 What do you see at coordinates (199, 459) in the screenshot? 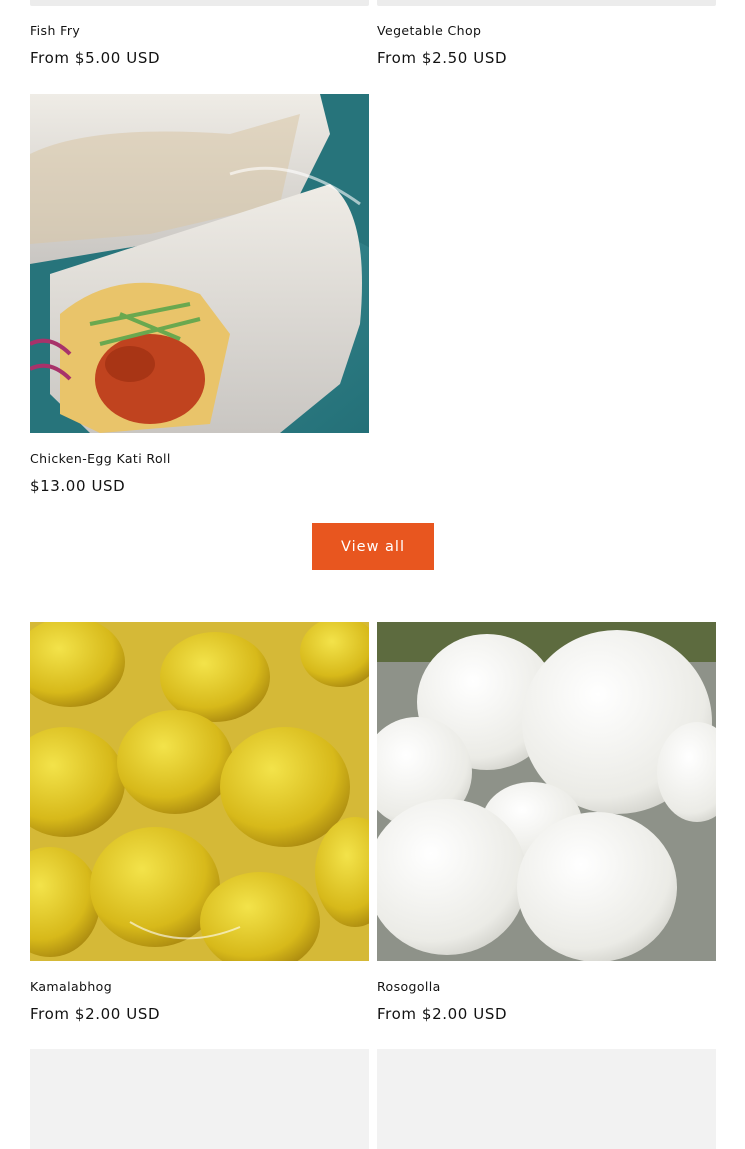
I see `product-title: Chicken-Egg Kati Roll` at bounding box center [199, 459].